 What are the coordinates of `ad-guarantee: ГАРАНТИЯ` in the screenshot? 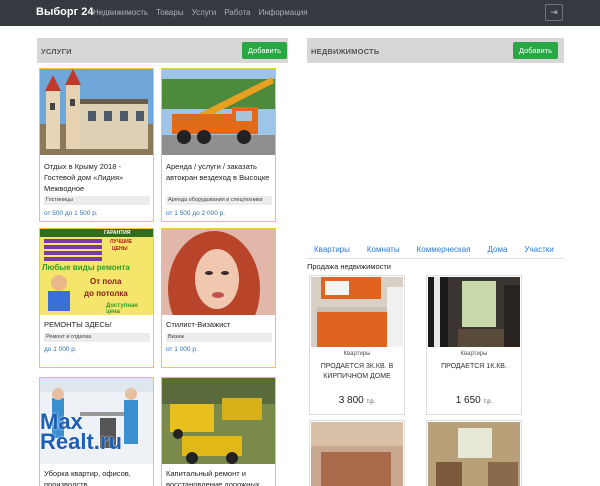 It's located at (117, 233).